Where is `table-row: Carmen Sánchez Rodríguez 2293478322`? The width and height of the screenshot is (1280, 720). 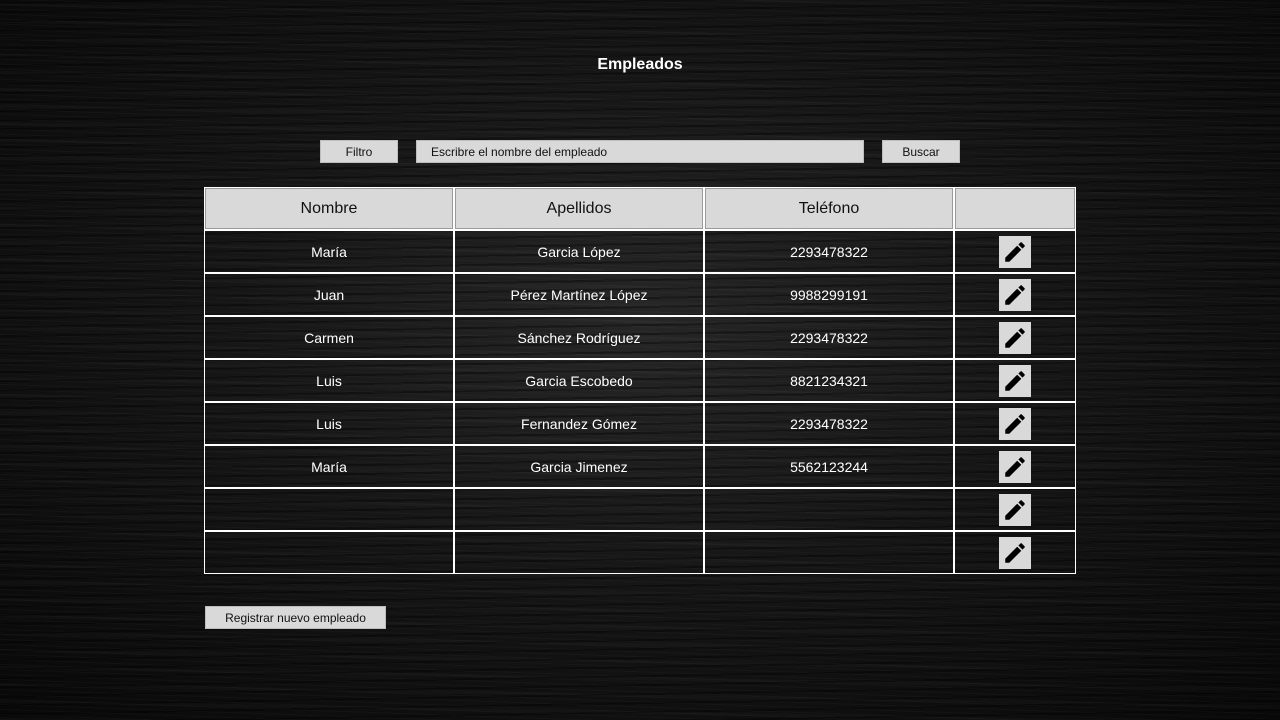 table-row: Carmen Sánchez Rodríguez 2293478322 is located at coordinates (640, 337).